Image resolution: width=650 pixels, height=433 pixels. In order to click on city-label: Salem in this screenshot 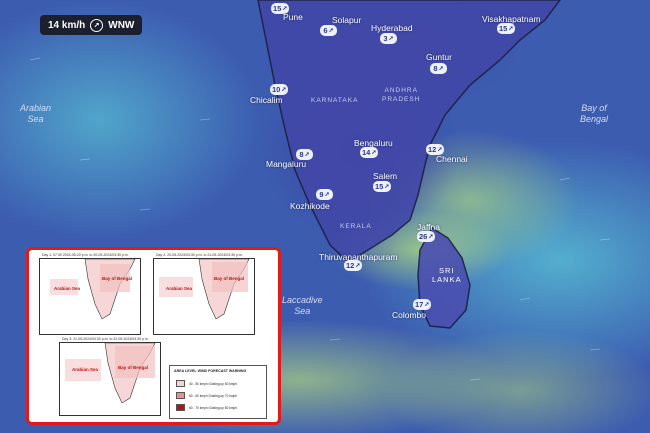, I will do `click(385, 176)`.